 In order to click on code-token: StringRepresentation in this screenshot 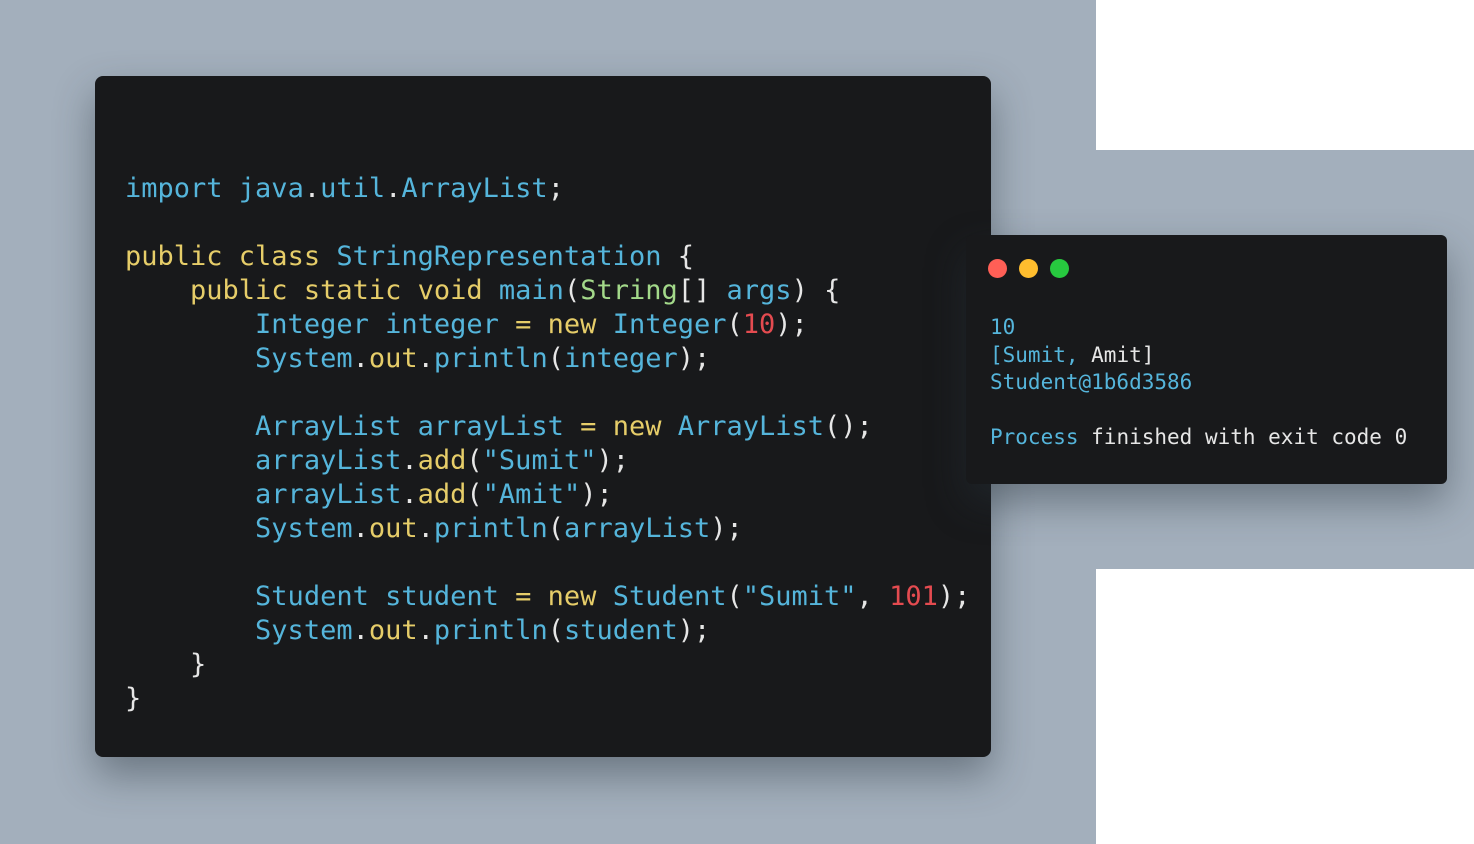, I will do `click(499, 256)`.